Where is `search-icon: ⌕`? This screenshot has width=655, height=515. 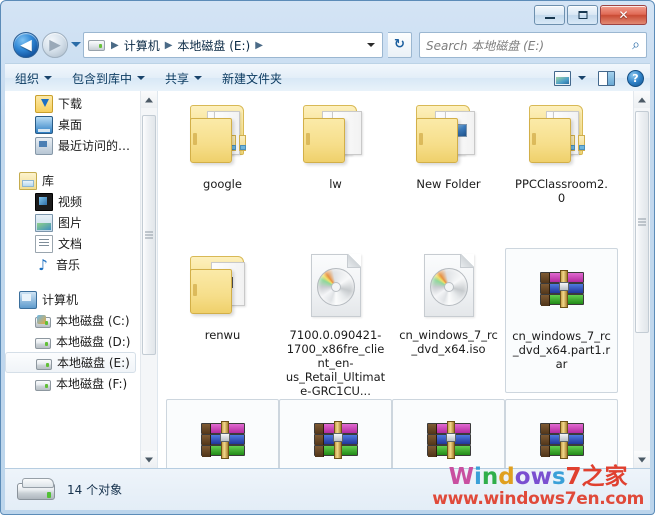 search-icon: ⌕ is located at coordinates (636, 45).